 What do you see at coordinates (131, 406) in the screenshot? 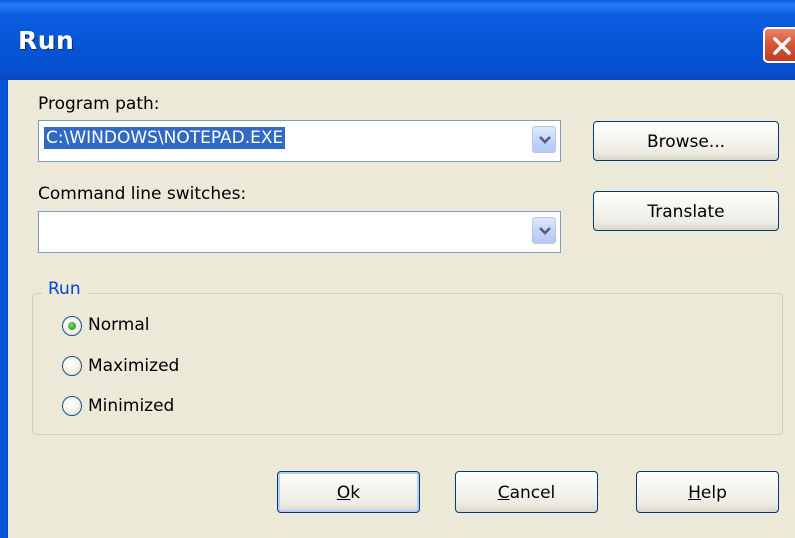
I see `radio-minimized-label: Minimized` at bounding box center [131, 406].